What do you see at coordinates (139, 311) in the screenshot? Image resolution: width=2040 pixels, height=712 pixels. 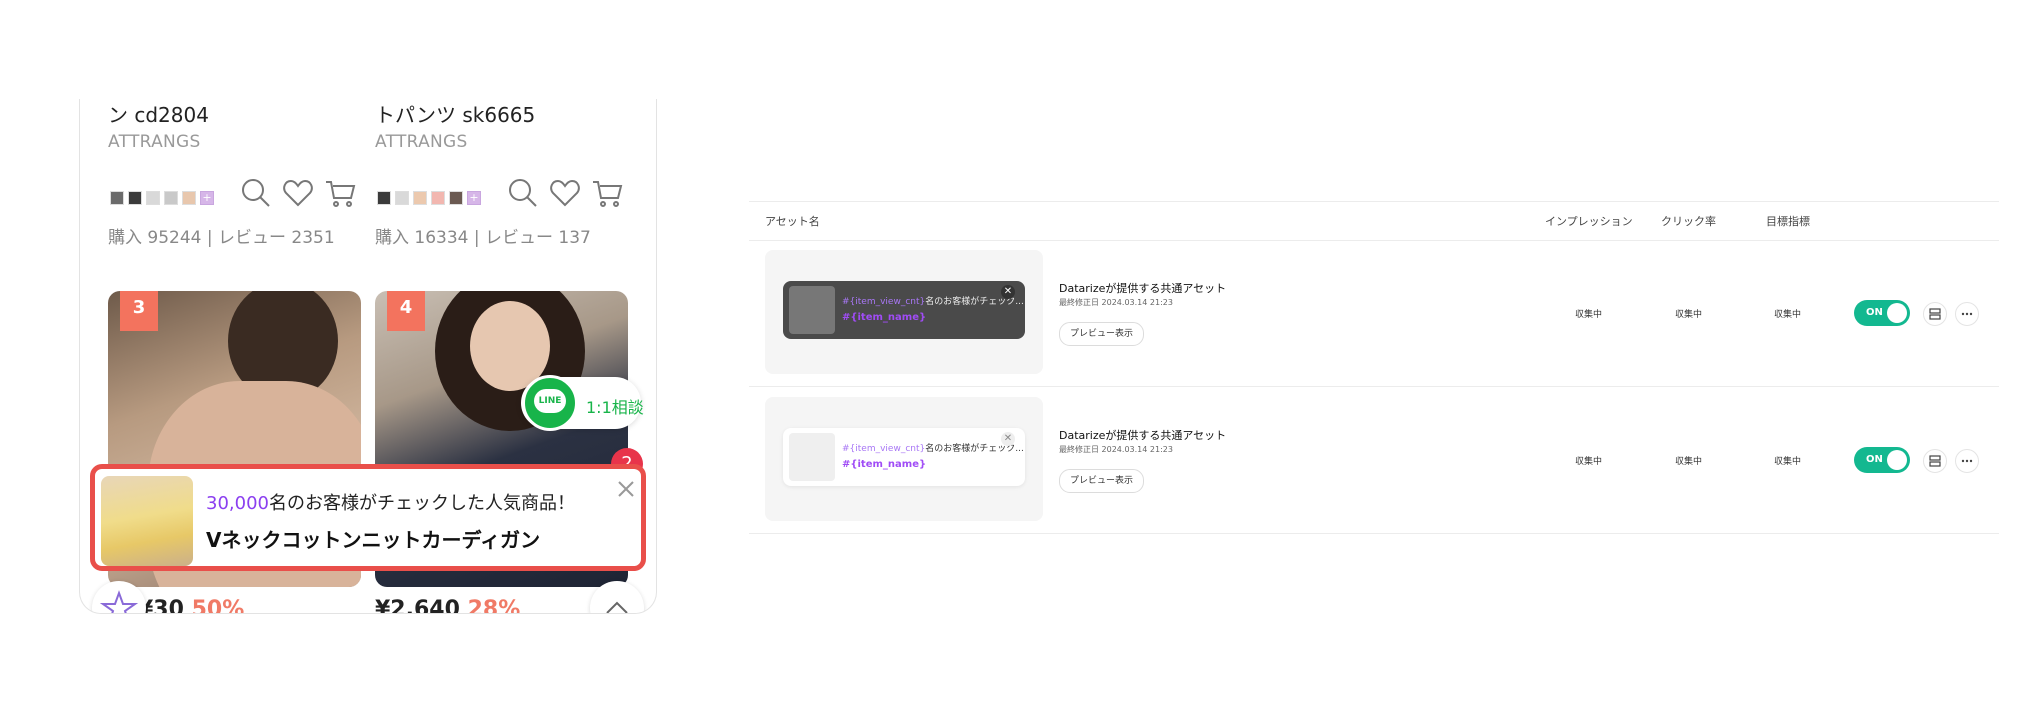 I see `rank-badge: 3` at bounding box center [139, 311].